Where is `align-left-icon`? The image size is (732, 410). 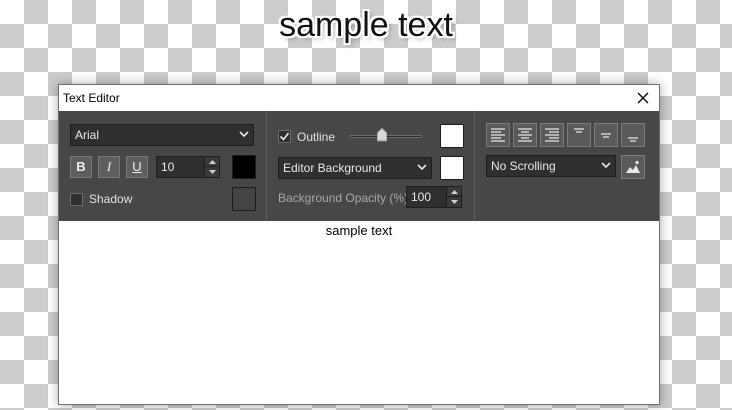 align-left-icon is located at coordinates (498, 135).